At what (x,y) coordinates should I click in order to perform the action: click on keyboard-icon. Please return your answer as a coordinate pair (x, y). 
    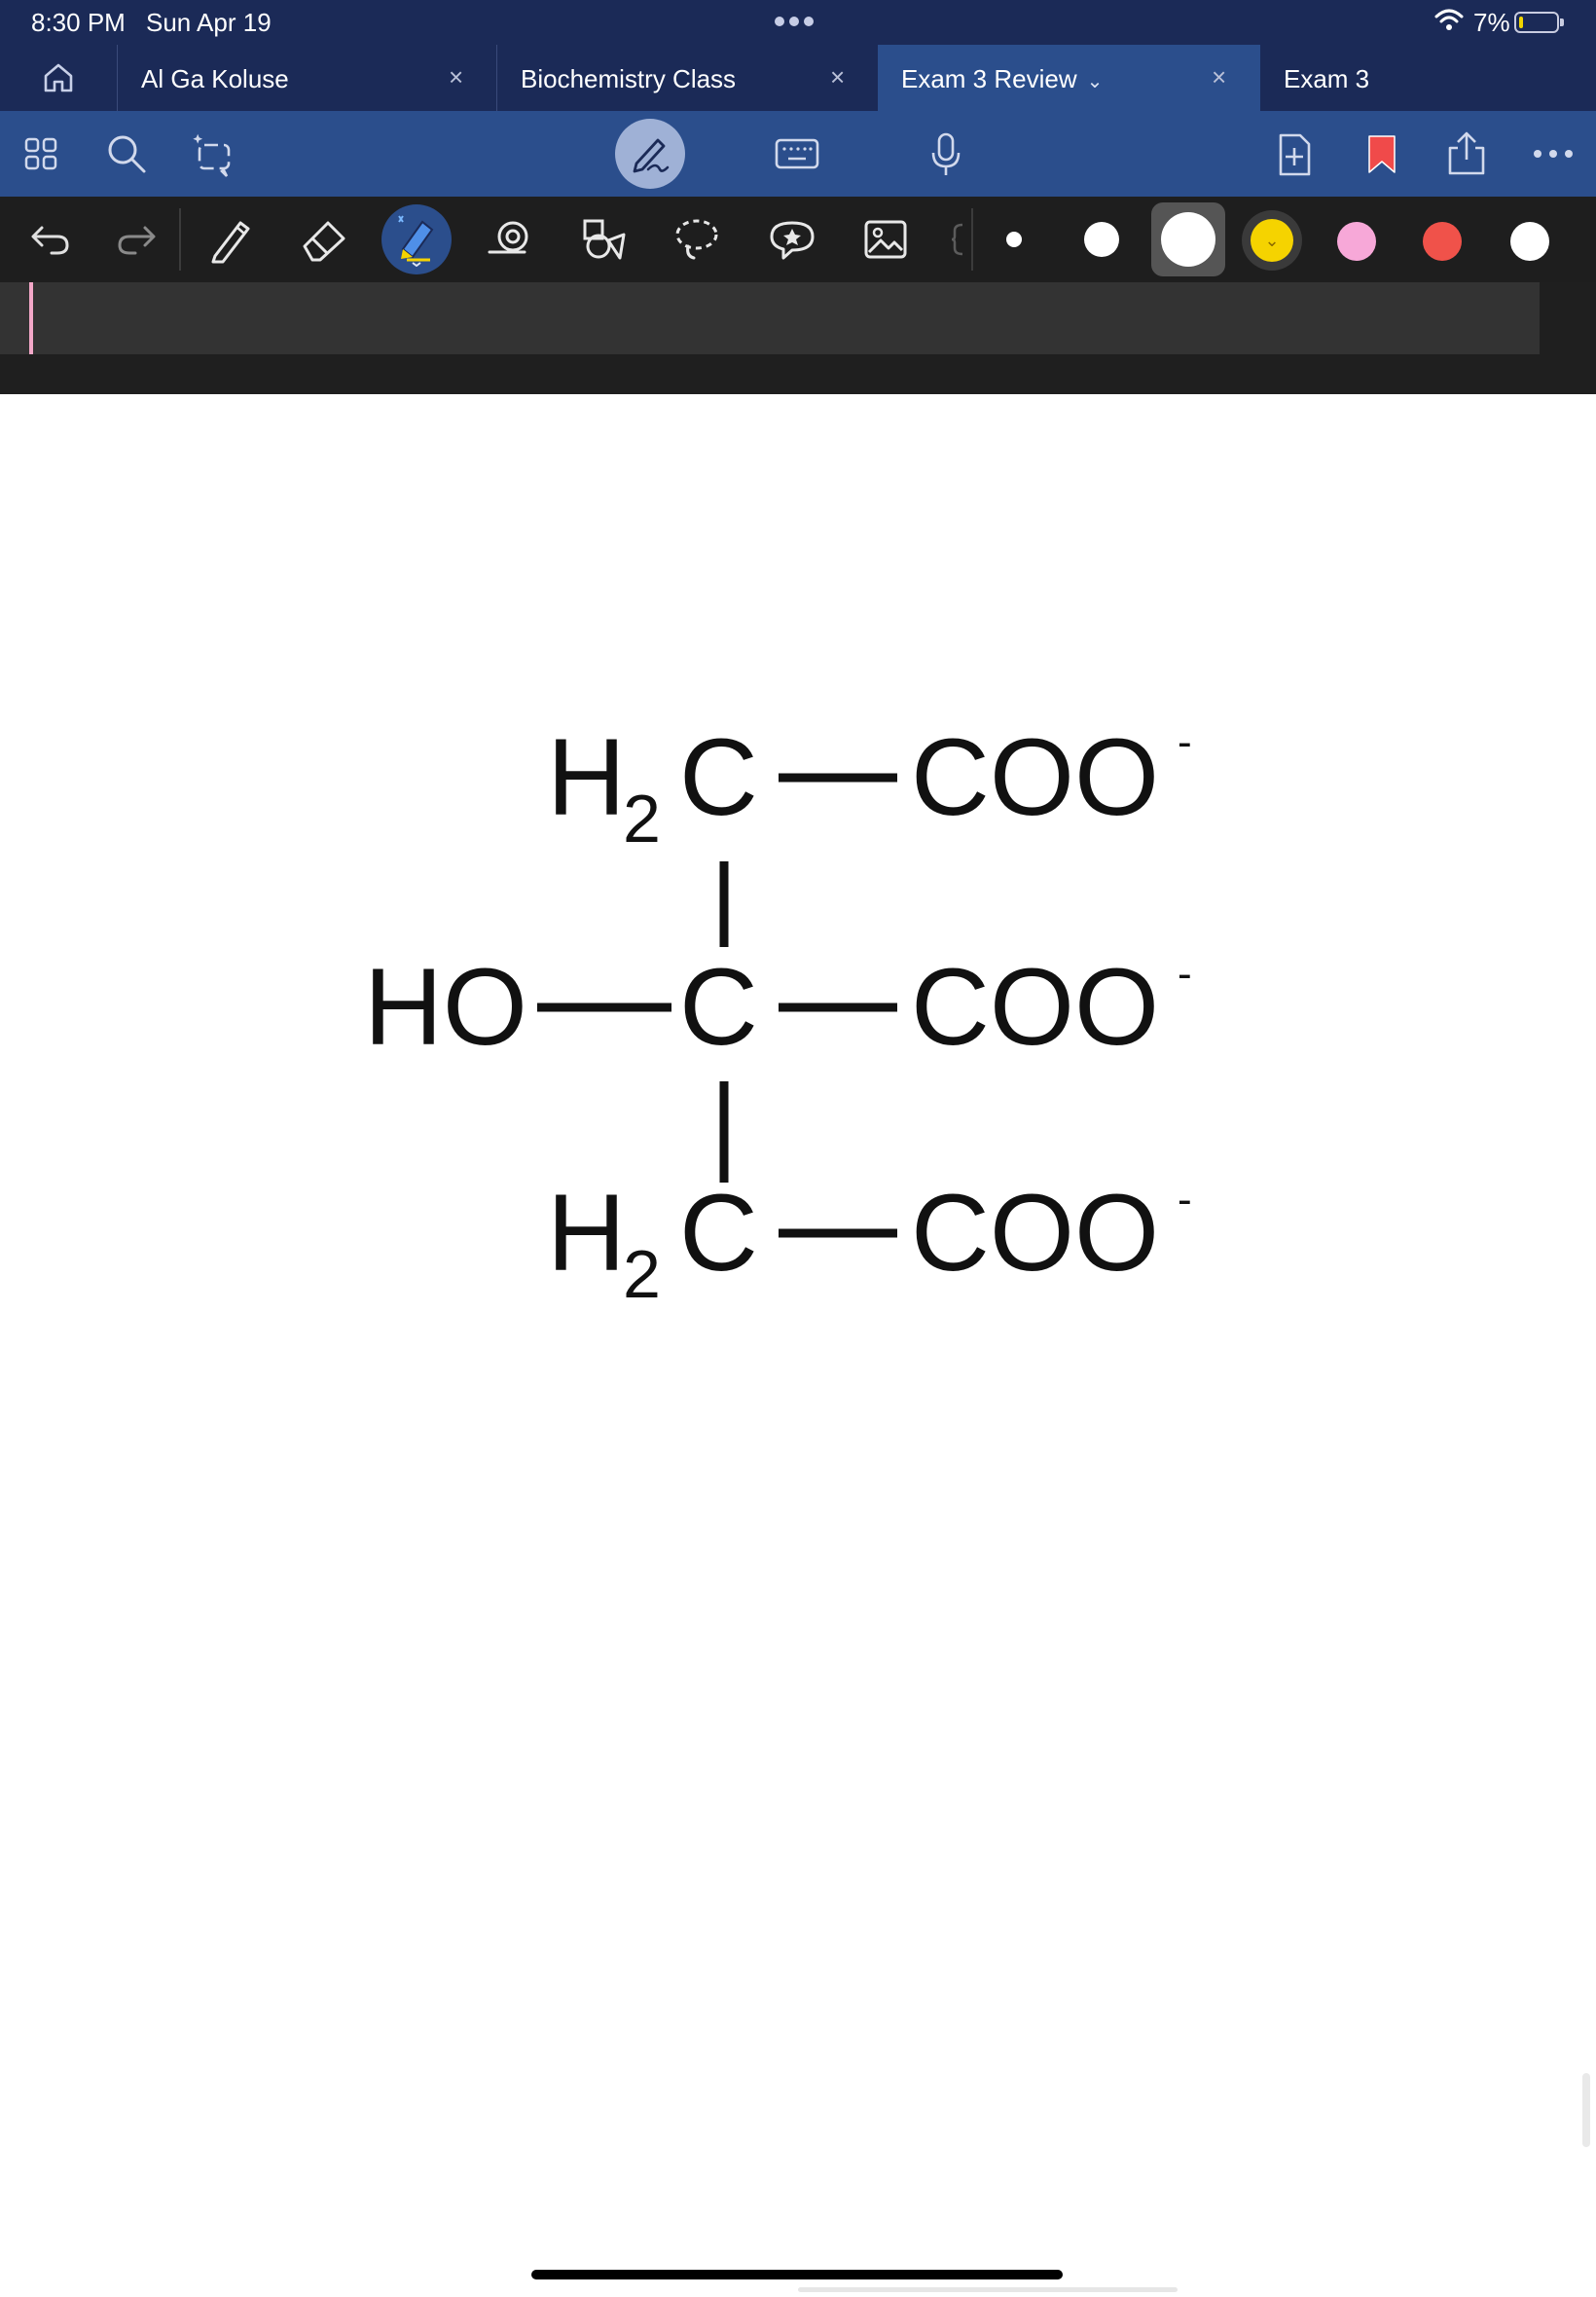
    Looking at the image, I should click on (797, 153).